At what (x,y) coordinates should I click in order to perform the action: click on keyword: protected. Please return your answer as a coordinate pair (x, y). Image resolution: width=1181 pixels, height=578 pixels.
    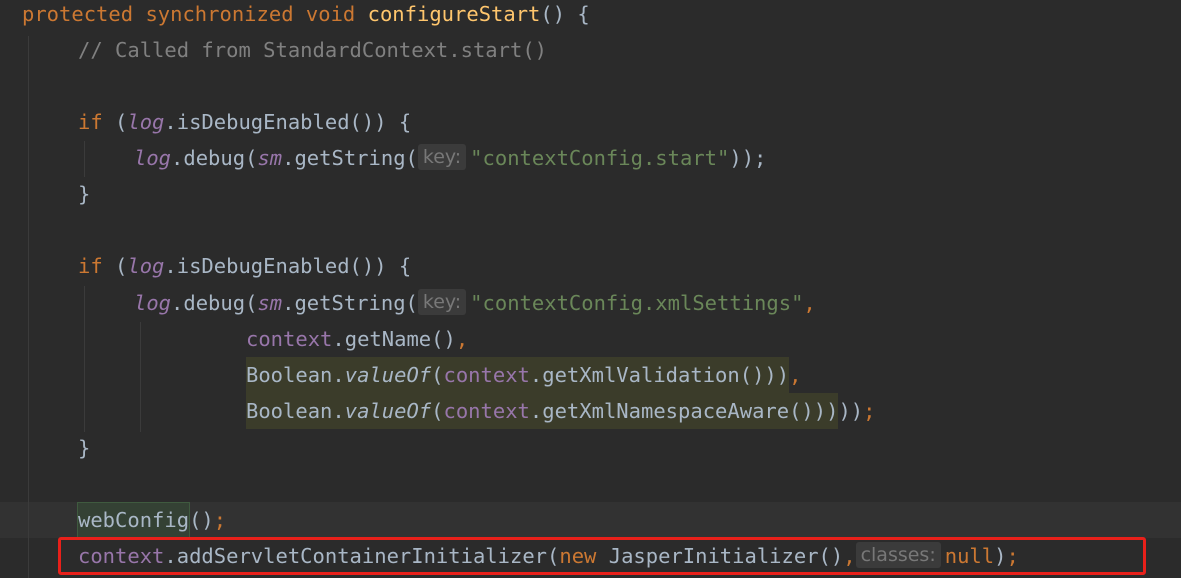
    Looking at the image, I should click on (78, 14).